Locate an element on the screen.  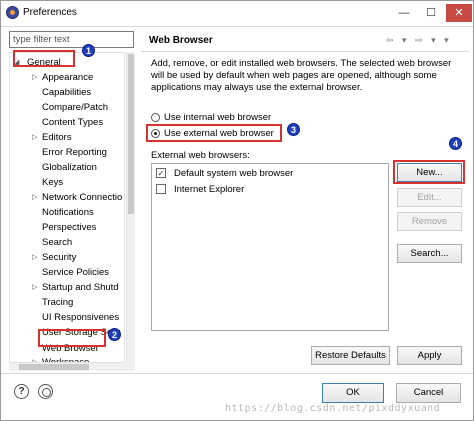
tree-item-editors: ▷ Editors is located at coordinates (67, 137).